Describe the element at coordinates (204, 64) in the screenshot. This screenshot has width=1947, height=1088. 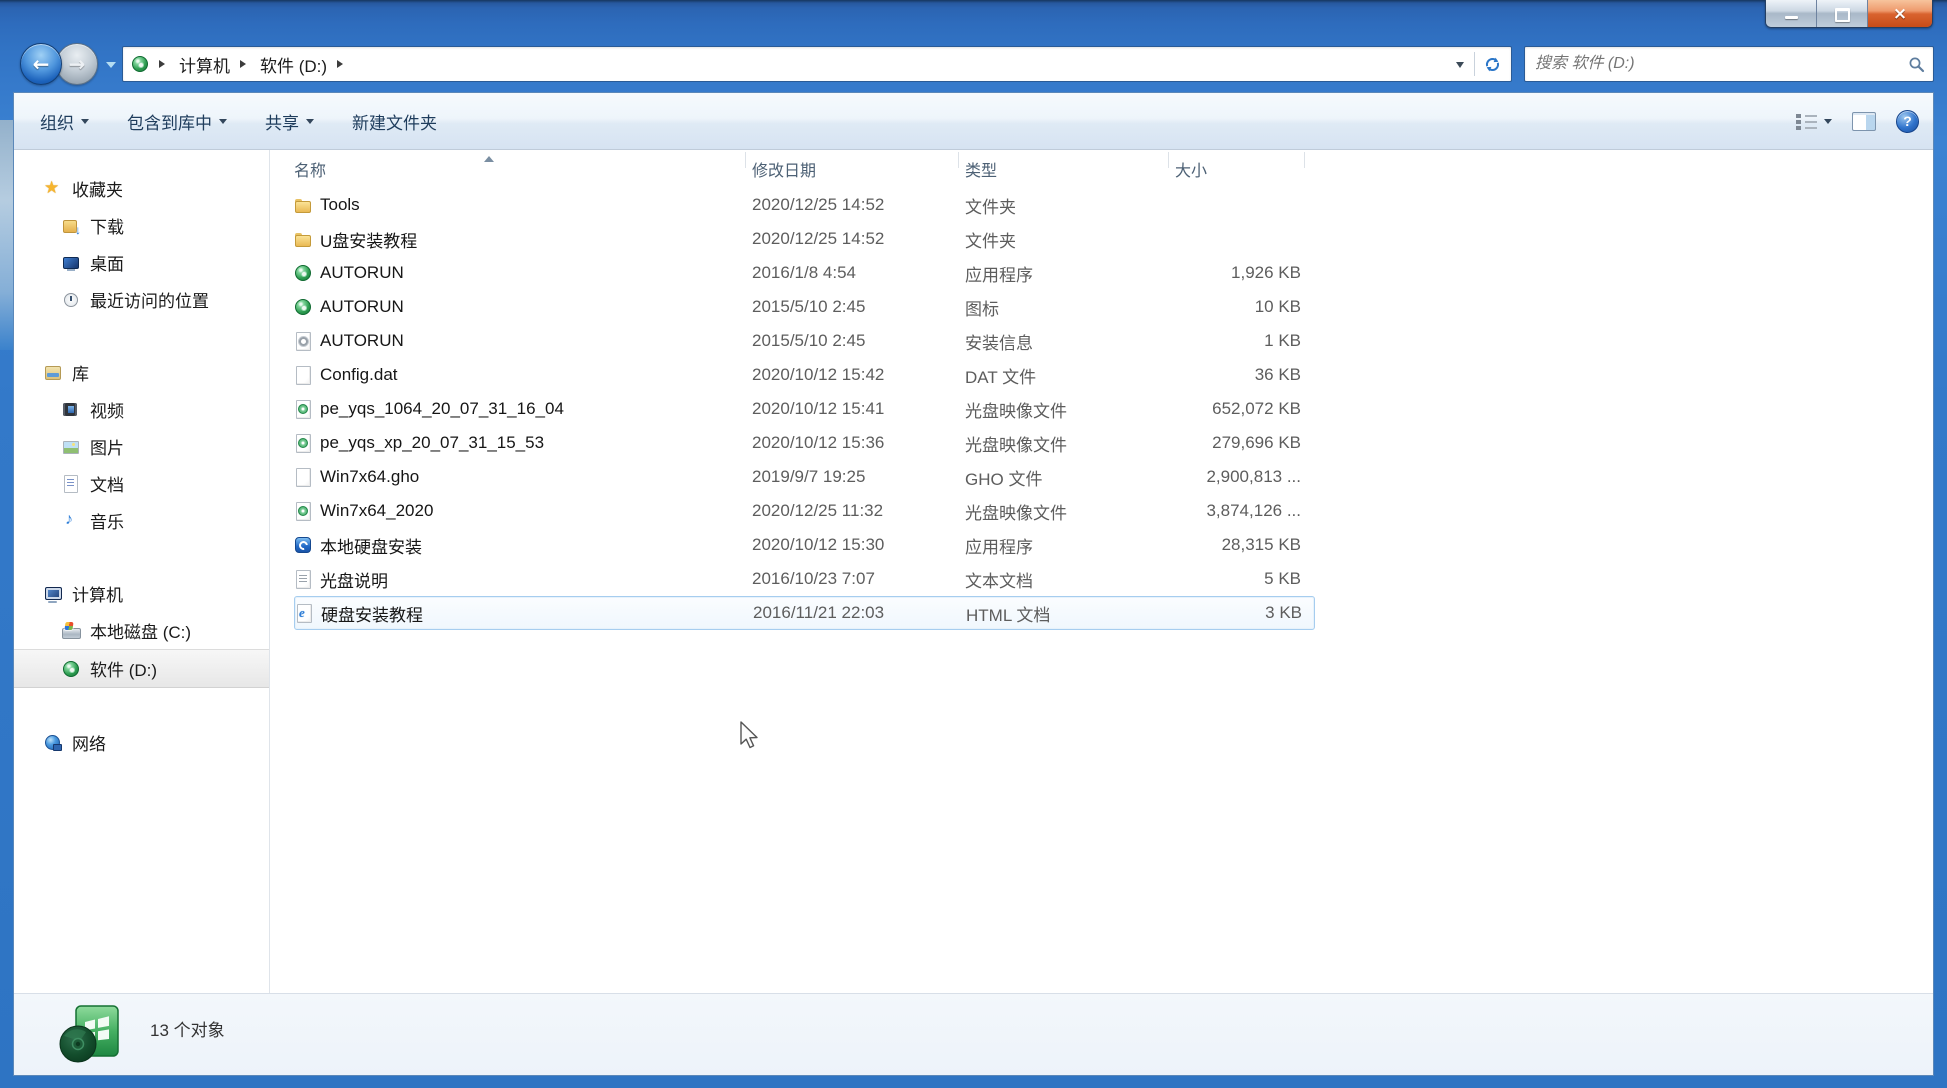
I see `breadcrumb-computer: 计算机` at that location.